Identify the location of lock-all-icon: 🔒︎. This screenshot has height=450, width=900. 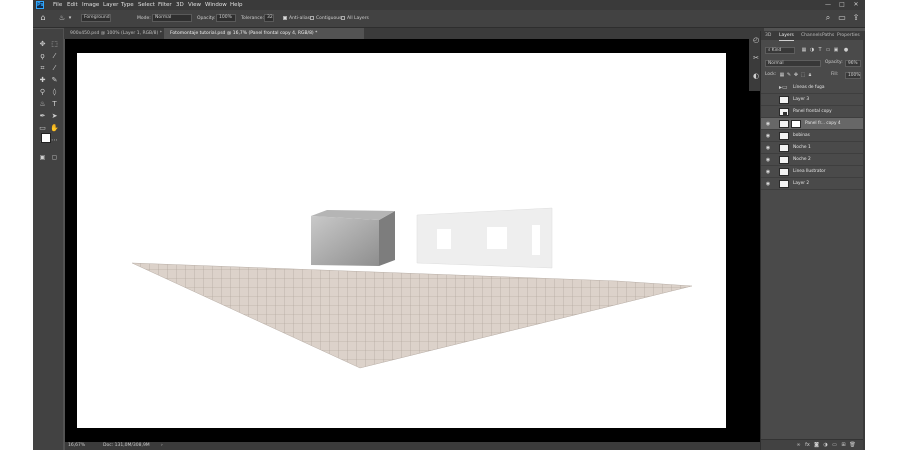
(810, 75).